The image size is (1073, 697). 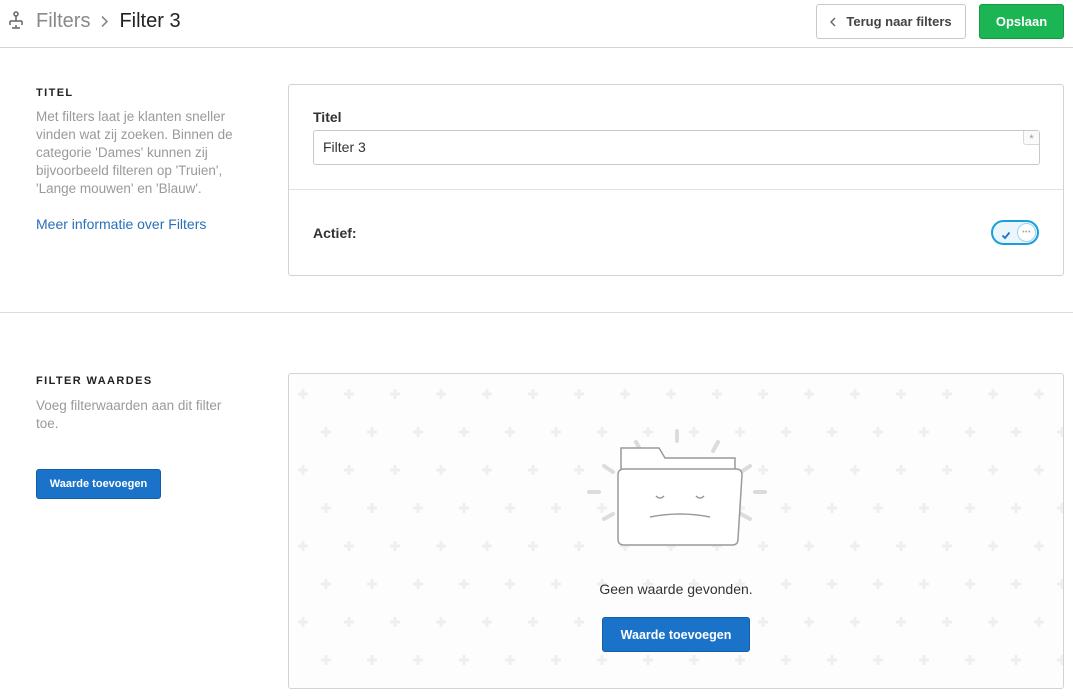 I want to click on back-to-filters-button: Terug naar filters, so click(x=891, y=21).